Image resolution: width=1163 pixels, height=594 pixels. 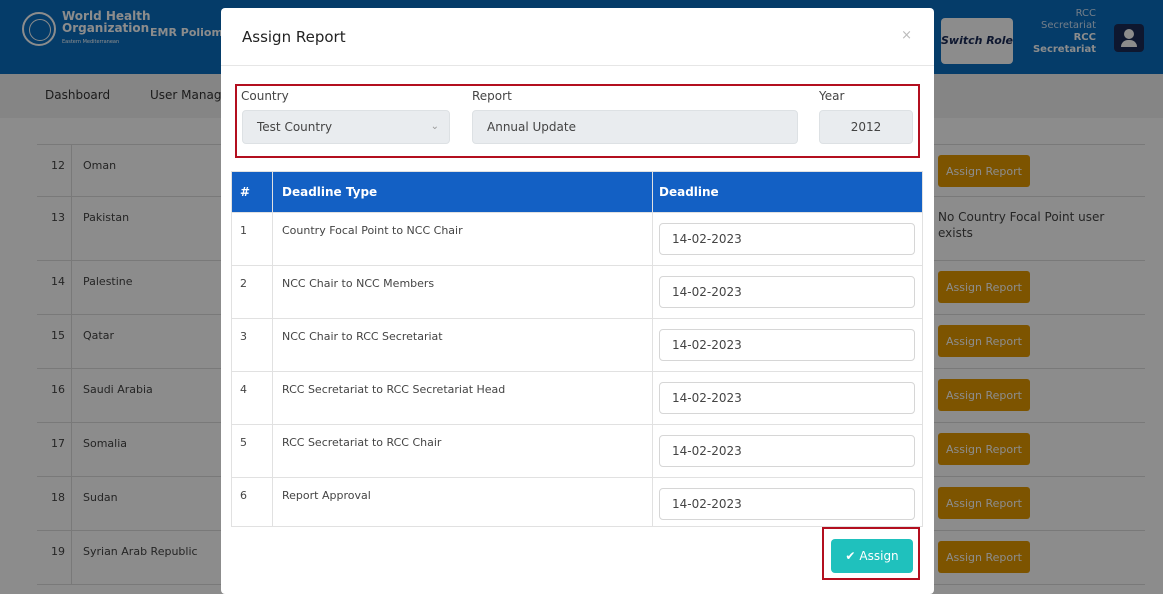 What do you see at coordinates (492, 96) in the screenshot?
I see `report-label: Report` at bounding box center [492, 96].